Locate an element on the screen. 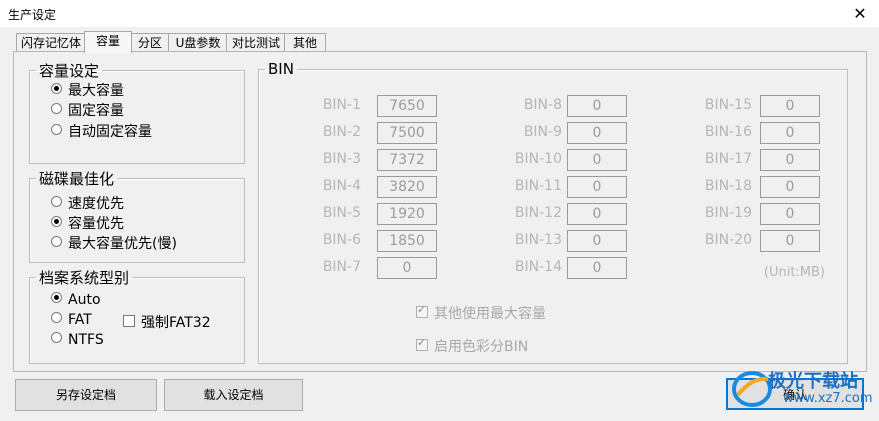 The height and width of the screenshot is (421, 879). option-label: 其他使用最大容量 is located at coordinates (490, 314).